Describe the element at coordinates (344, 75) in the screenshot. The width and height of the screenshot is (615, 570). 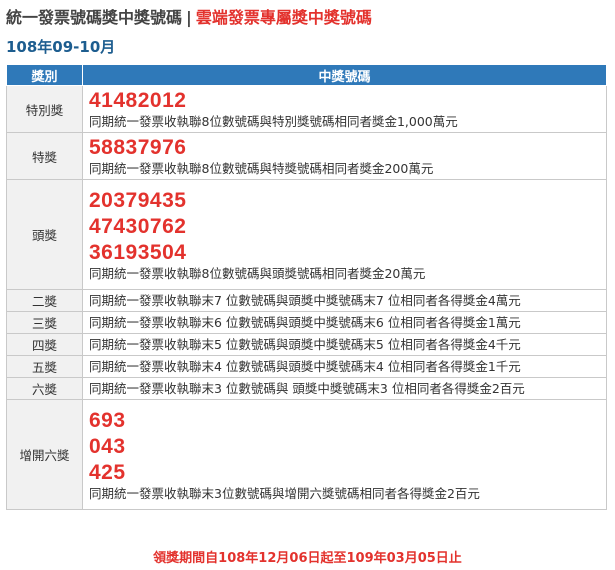
I see `column-header-numbers: 中獎號碼` at that location.